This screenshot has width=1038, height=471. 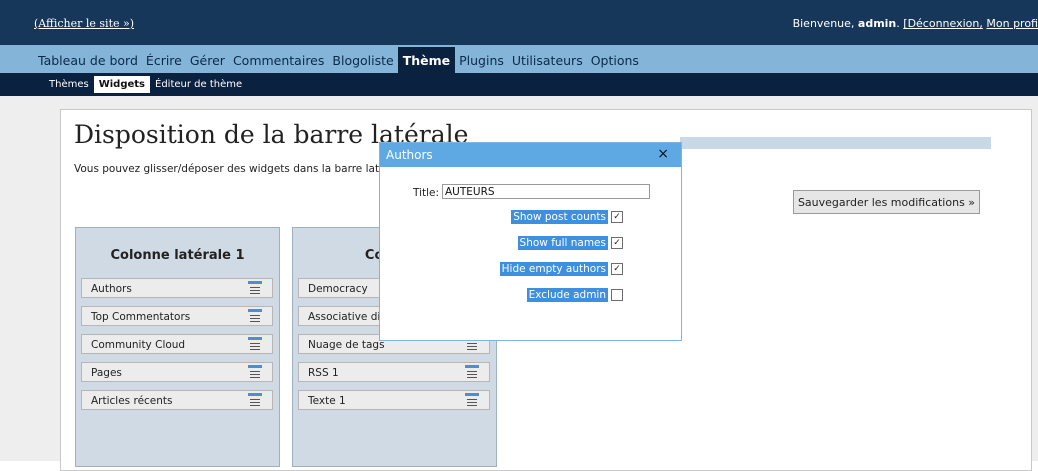 I want to click on title-underline, so click(x=835, y=143).